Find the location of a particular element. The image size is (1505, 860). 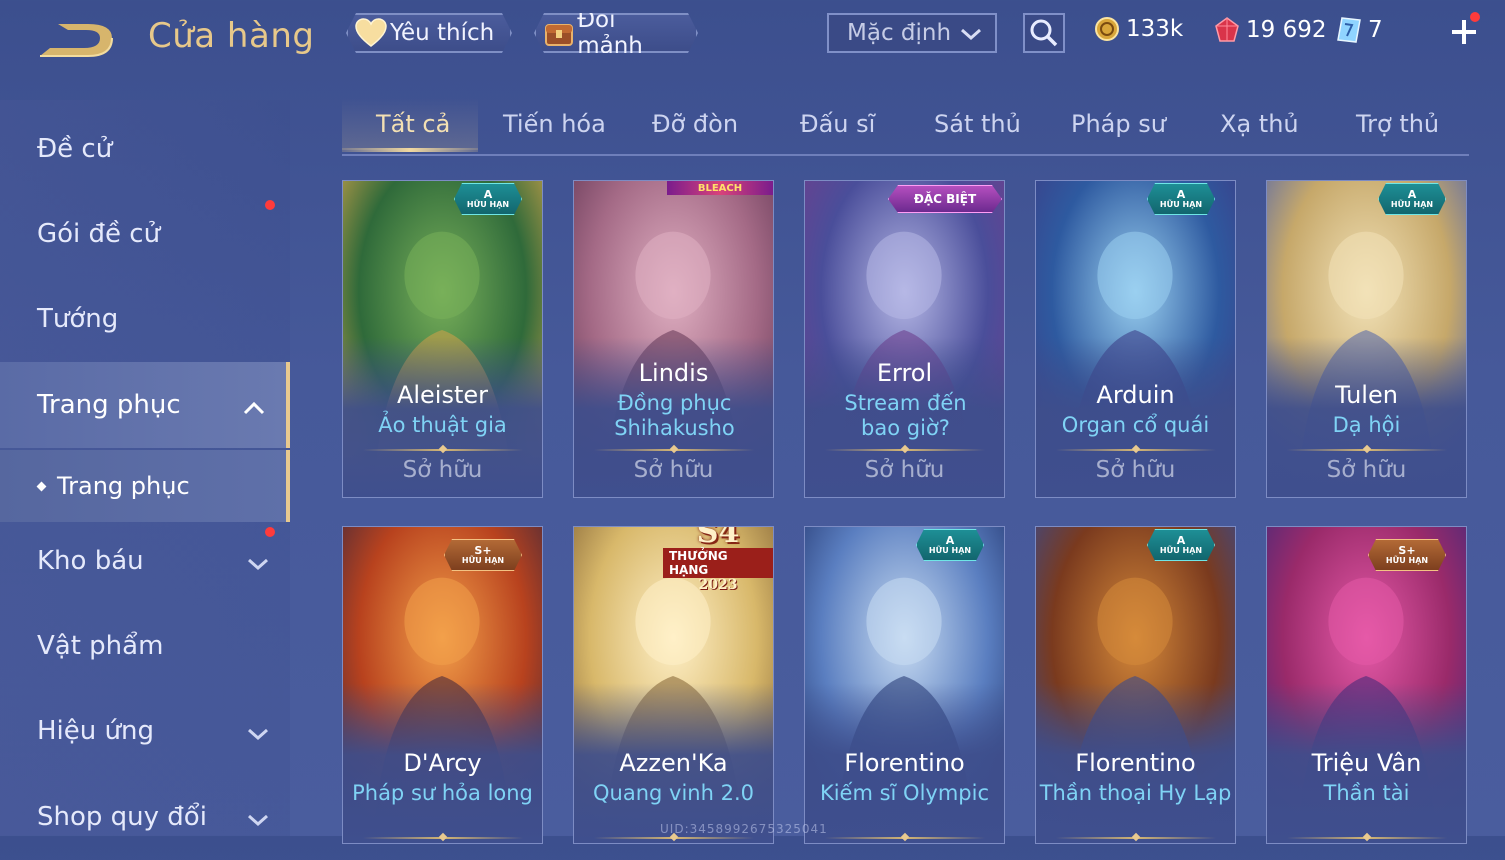

hero-name: Tulen is located at coordinates (1366, 395).